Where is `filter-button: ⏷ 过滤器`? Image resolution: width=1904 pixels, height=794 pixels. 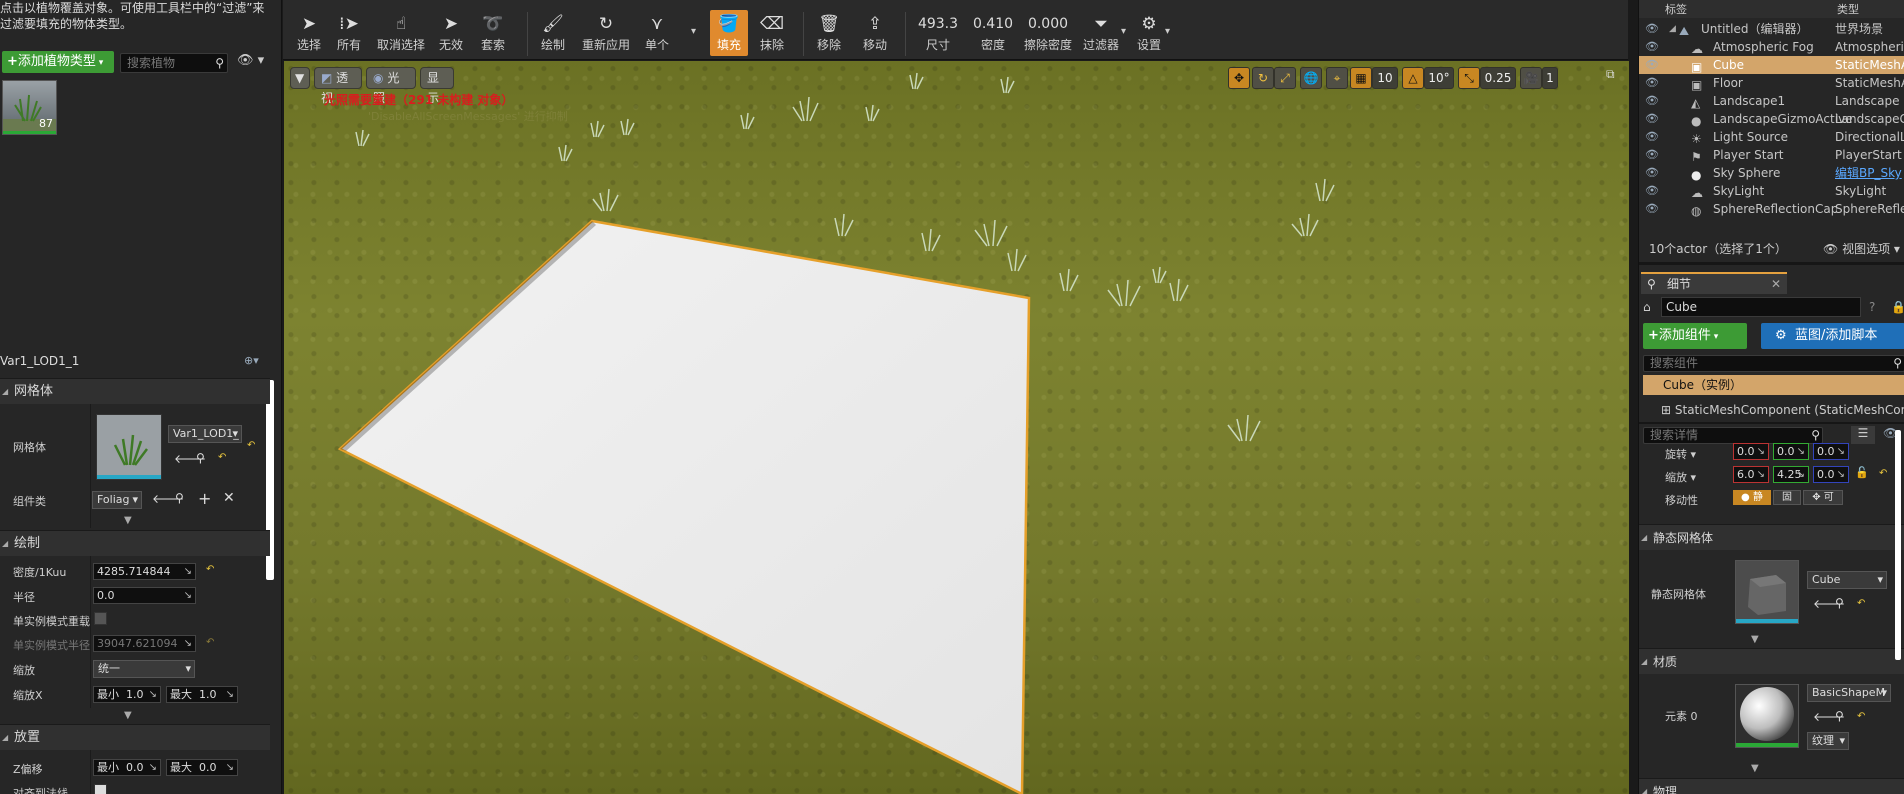
filter-button: ⏷ 过滤器 is located at coordinates (1101, 32).